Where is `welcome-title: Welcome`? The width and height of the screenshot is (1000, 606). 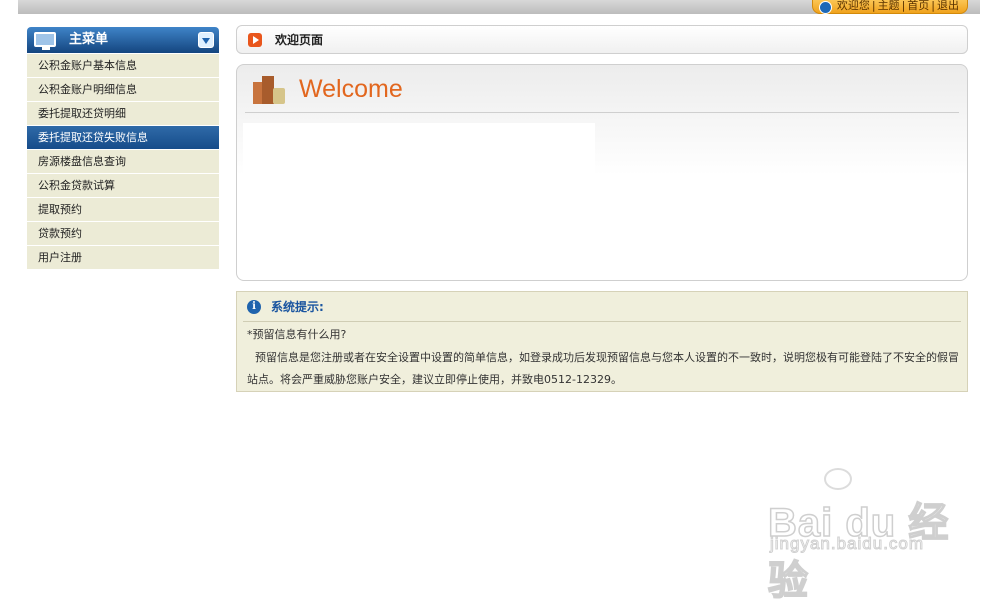 welcome-title: Welcome is located at coordinates (351, 89).